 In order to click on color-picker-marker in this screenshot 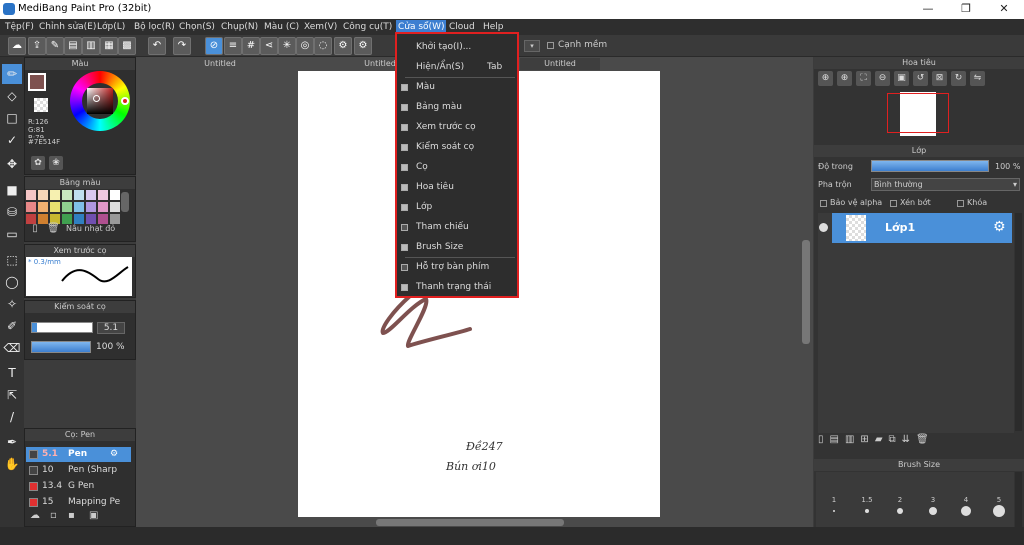, I will do `click(96, 98)`.